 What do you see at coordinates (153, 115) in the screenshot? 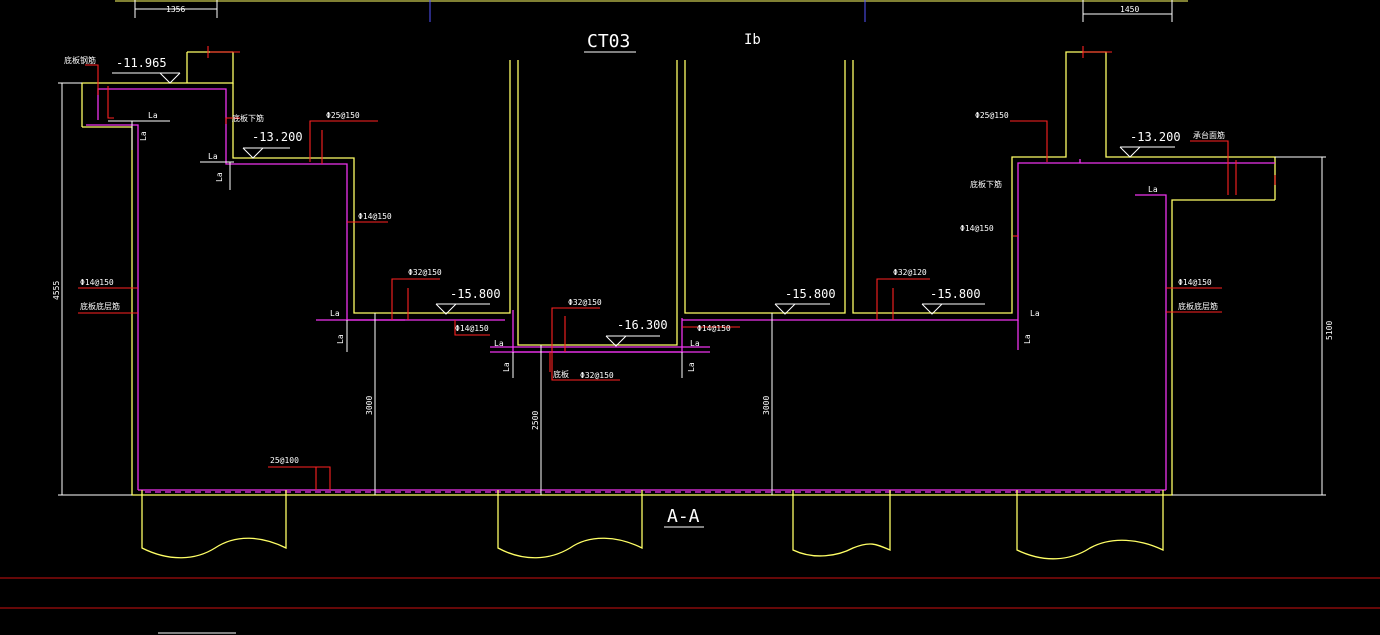
I see `la-label-1: La` at bounding box center [153, 115].